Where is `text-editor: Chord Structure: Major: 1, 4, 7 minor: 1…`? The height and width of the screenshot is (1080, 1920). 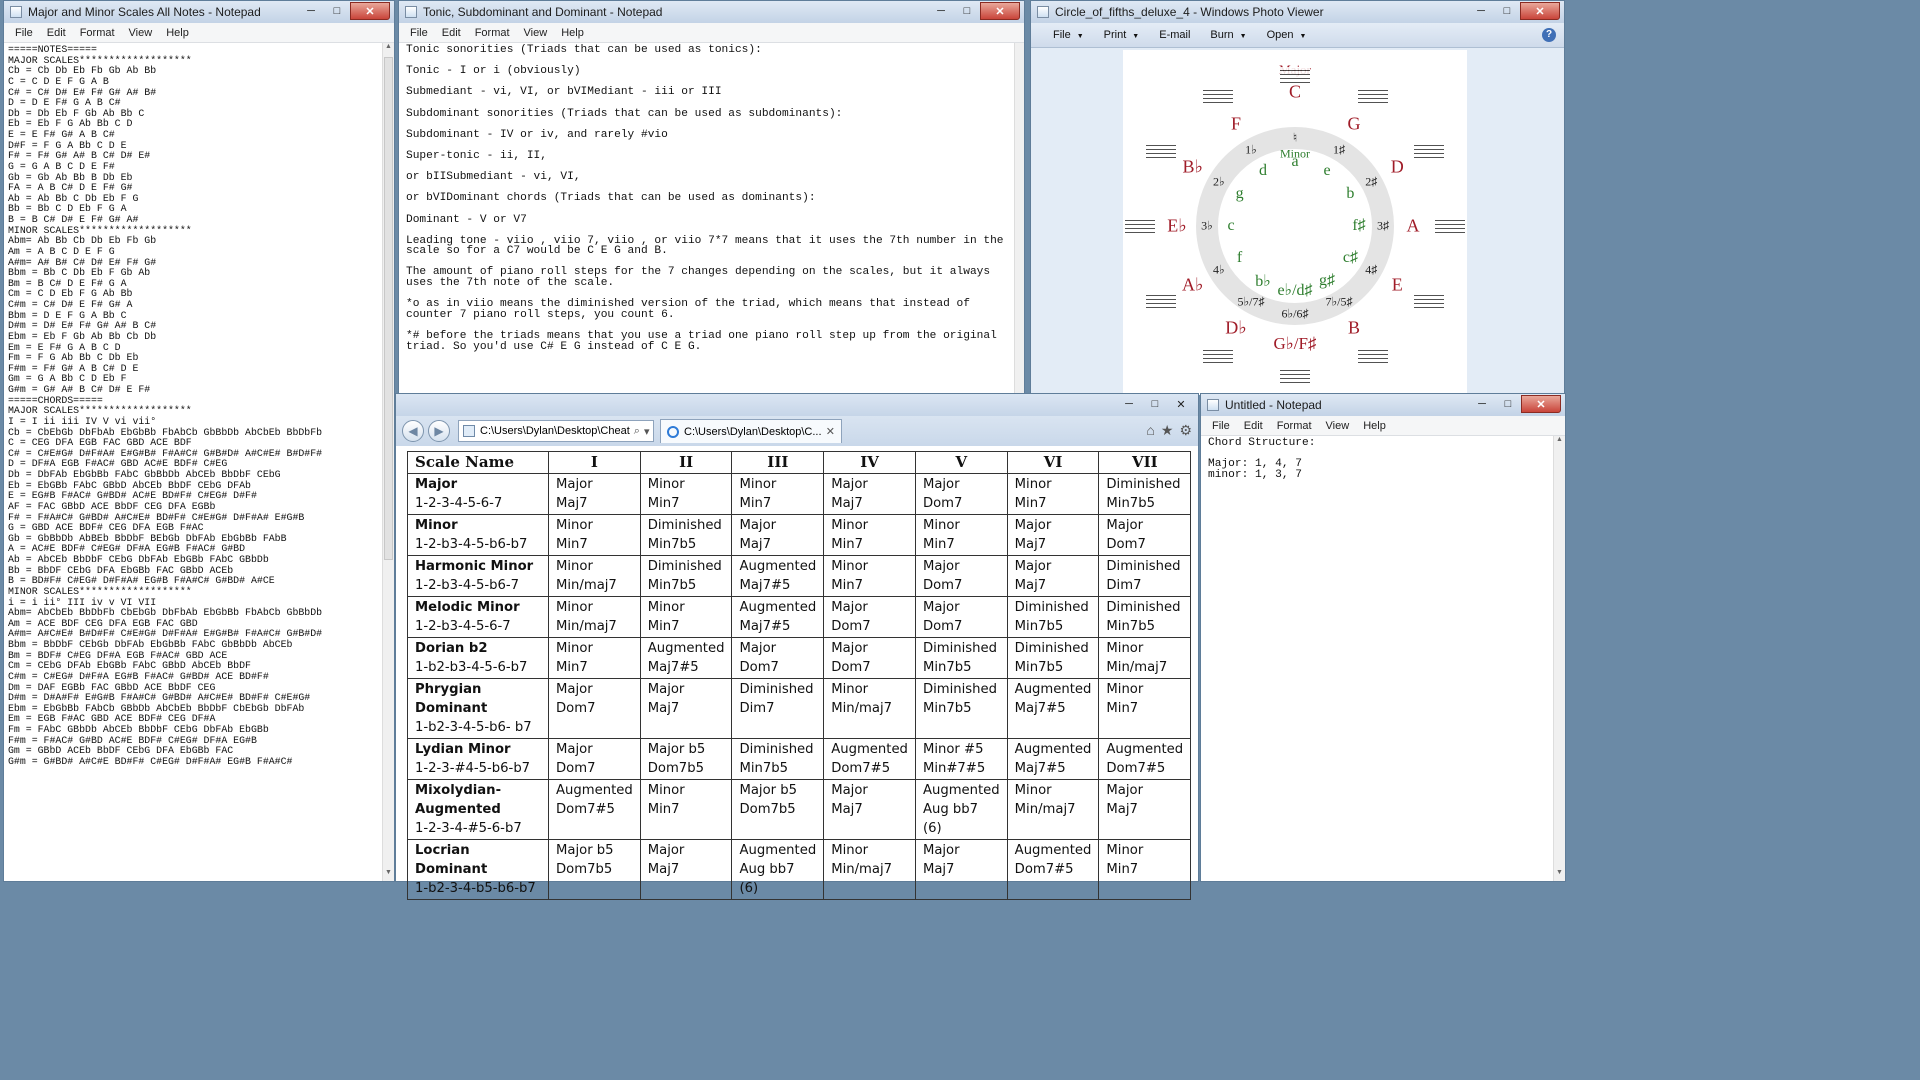 text-editor: Chord Structure: Major: 1, 4, 7 minor: 1… is located at coordinates (1383, 656).